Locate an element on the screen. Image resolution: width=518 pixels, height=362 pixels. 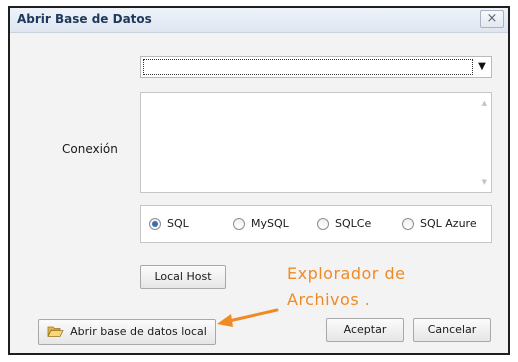
radio-sql: SQL is located at coordinates (169, 223).